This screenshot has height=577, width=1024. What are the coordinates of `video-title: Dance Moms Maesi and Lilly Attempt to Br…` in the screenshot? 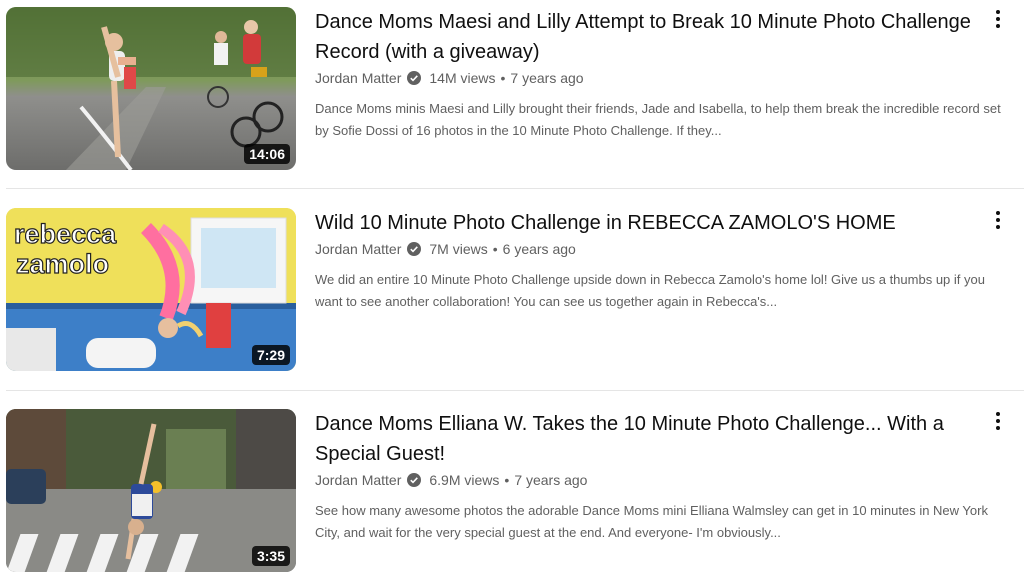 It's located at (645, 37).